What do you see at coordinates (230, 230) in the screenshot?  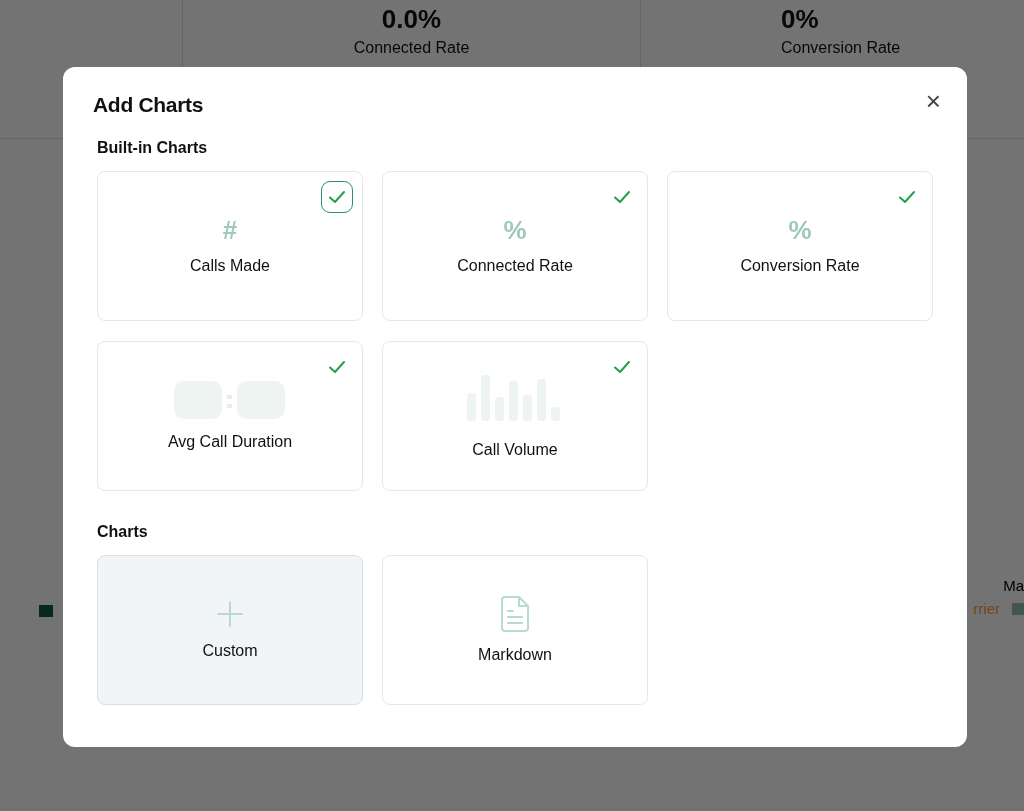 I see `hash-icon: #` at bounding box center [230, 230].